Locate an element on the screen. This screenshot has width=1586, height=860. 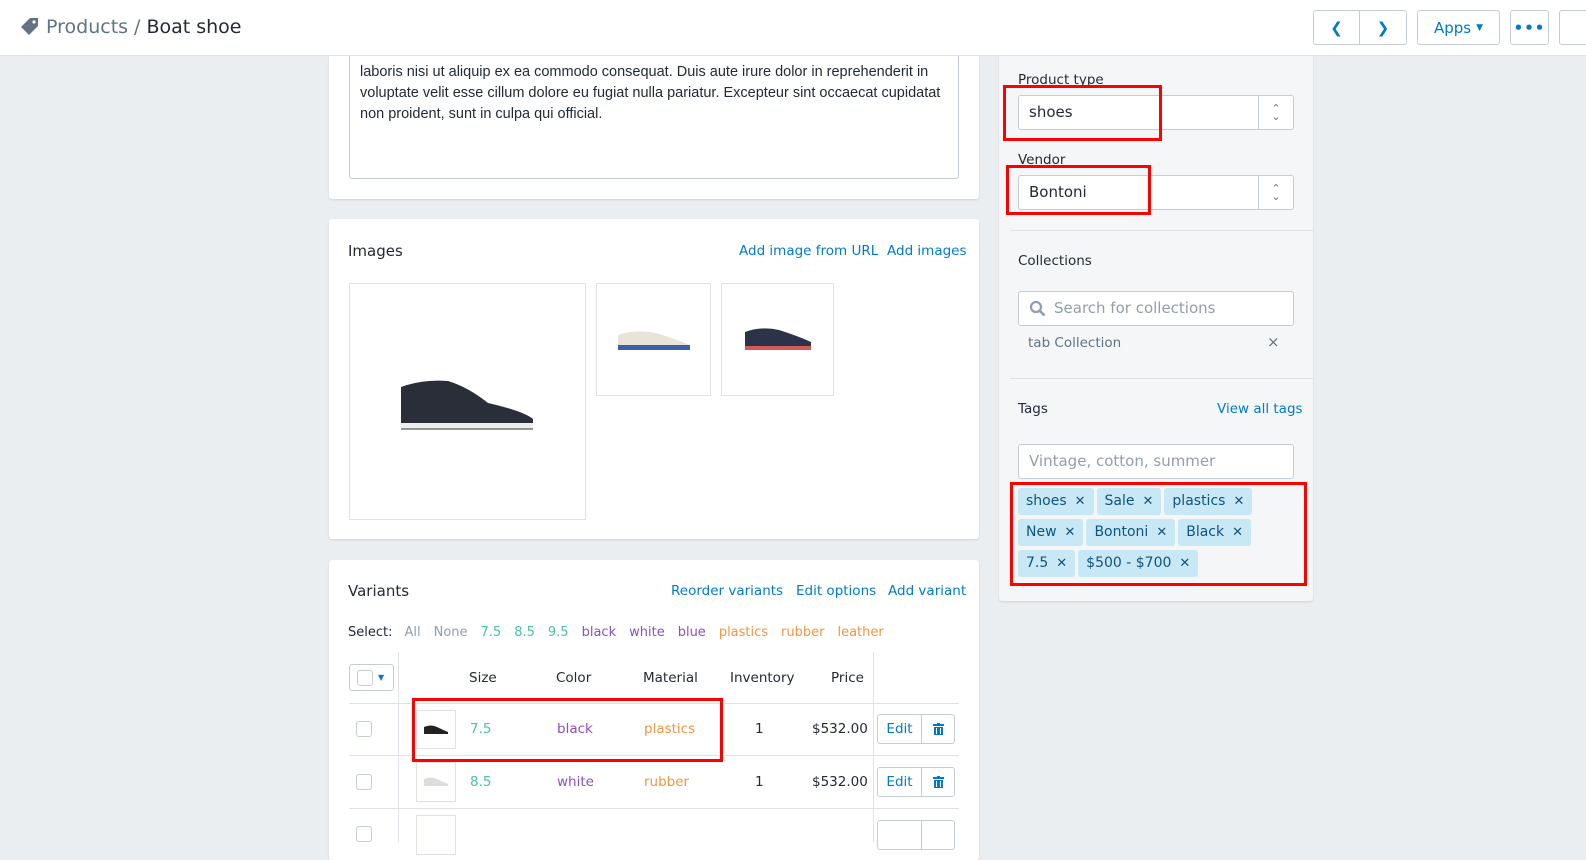
breadcrumb-products-link: Products is located at coordinates (87, 27).